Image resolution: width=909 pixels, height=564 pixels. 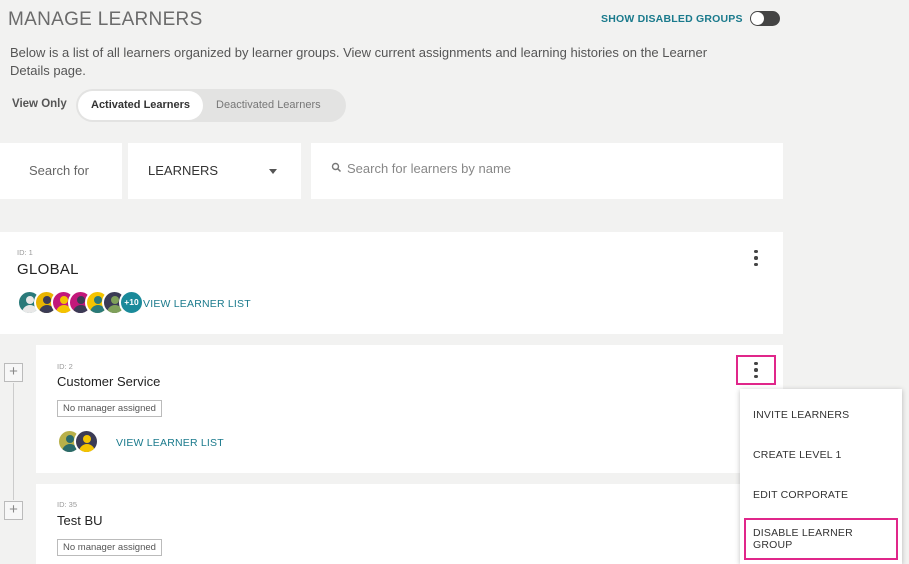 What do you see at coordinates (48, 269) in the screenshot?
I see `group-name: GLOBAL` at bounding box center [48, 269].